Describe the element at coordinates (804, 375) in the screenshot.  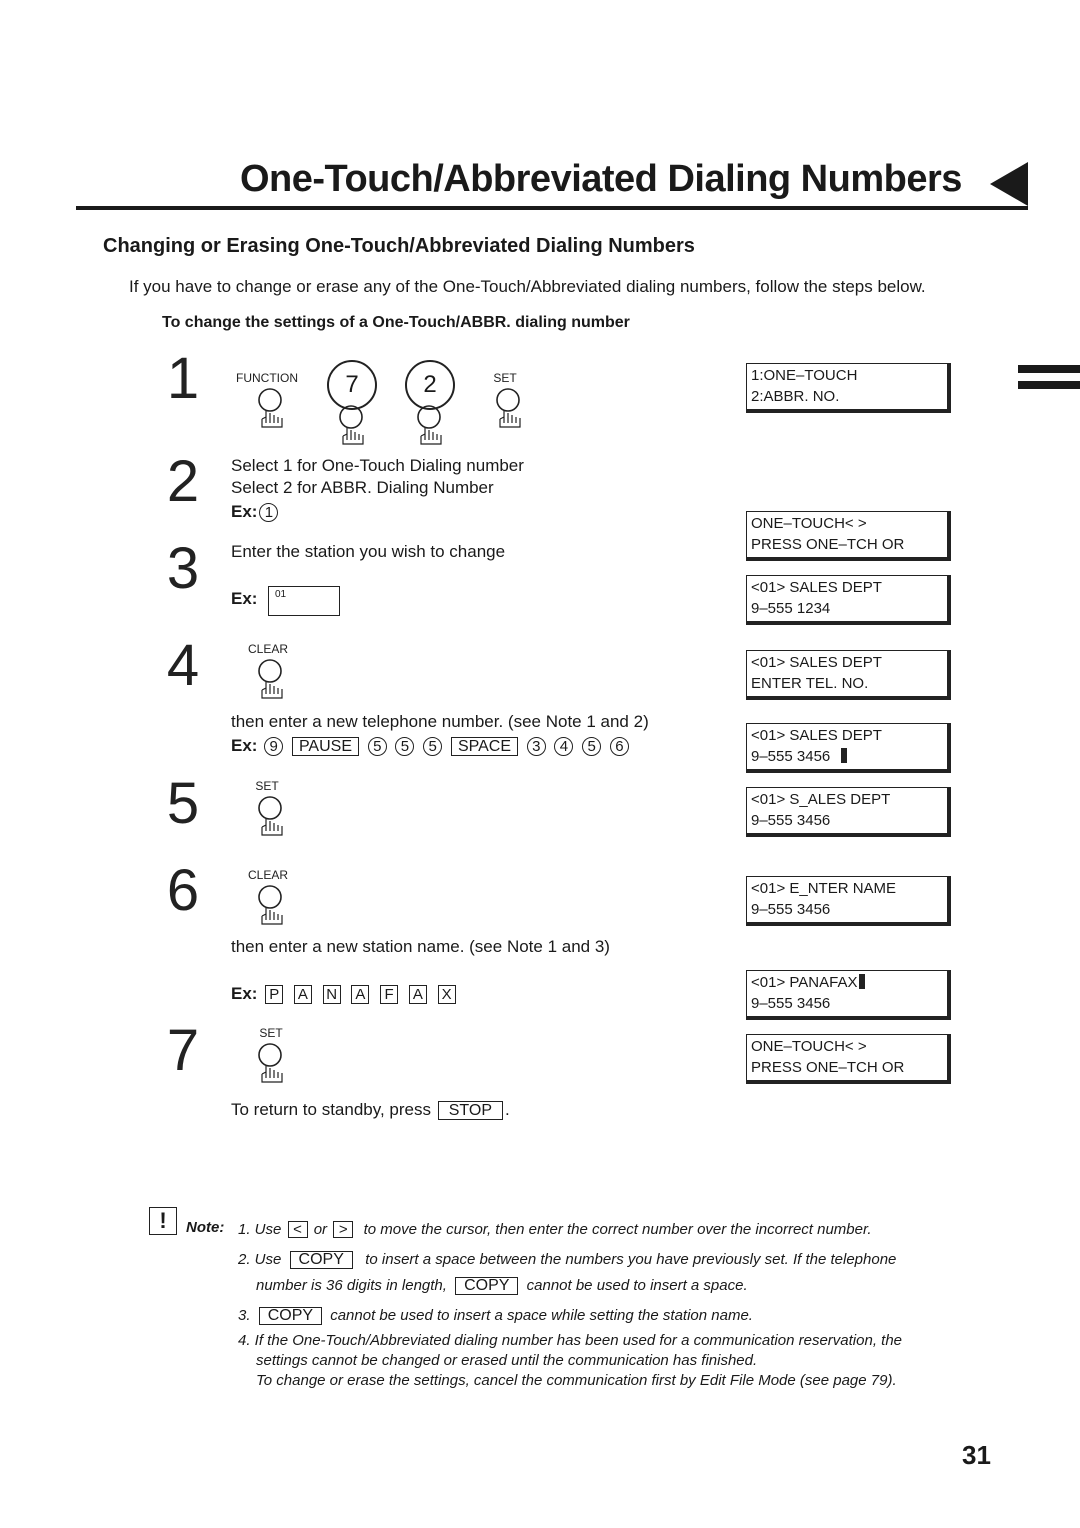
I see `lcd-line: 1:ONE–TOUCH` at that location.